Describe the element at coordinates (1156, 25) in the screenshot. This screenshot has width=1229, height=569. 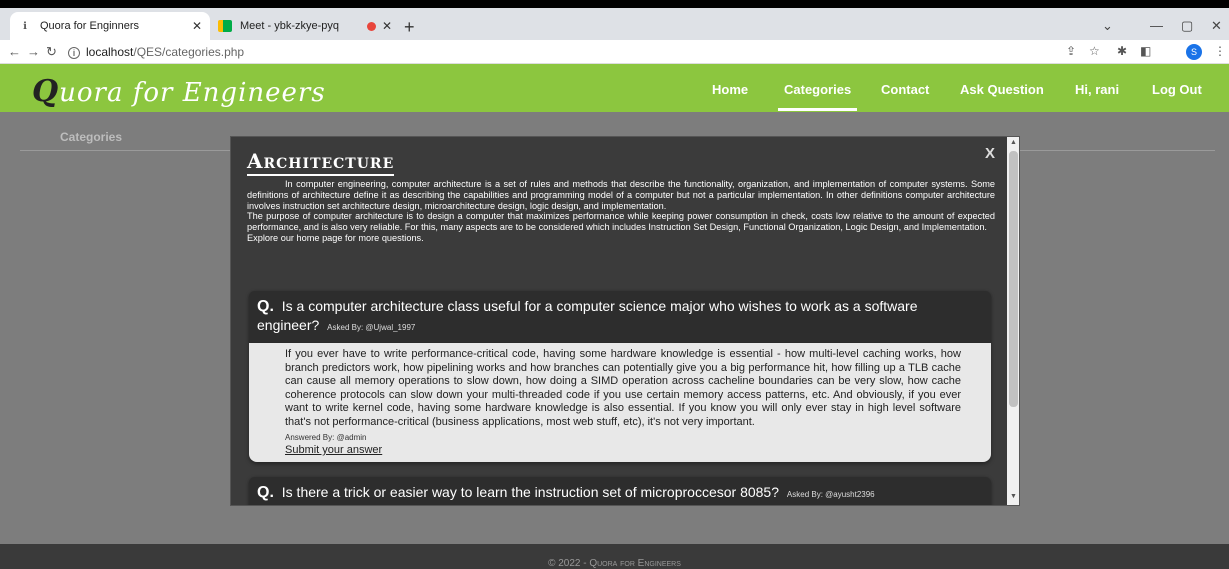
I see `minimize-icon: —` at that location.